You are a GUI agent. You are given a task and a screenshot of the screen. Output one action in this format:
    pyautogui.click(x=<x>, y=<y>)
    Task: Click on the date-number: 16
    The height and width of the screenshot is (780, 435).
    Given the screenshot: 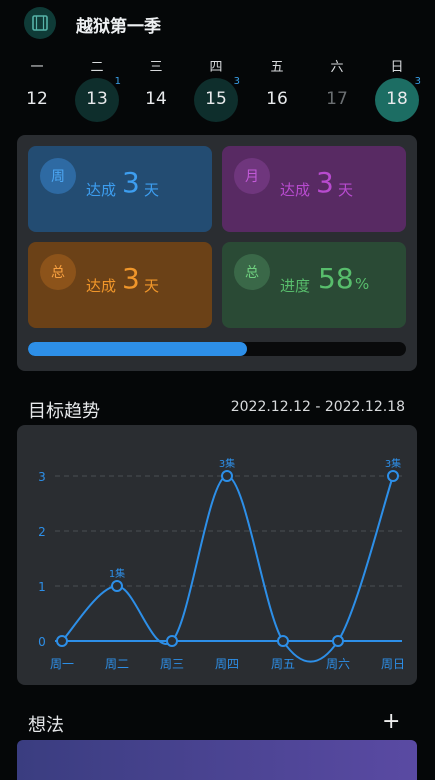 What is the action you would take?
    pyautogui.click(x=277, y=99)
    